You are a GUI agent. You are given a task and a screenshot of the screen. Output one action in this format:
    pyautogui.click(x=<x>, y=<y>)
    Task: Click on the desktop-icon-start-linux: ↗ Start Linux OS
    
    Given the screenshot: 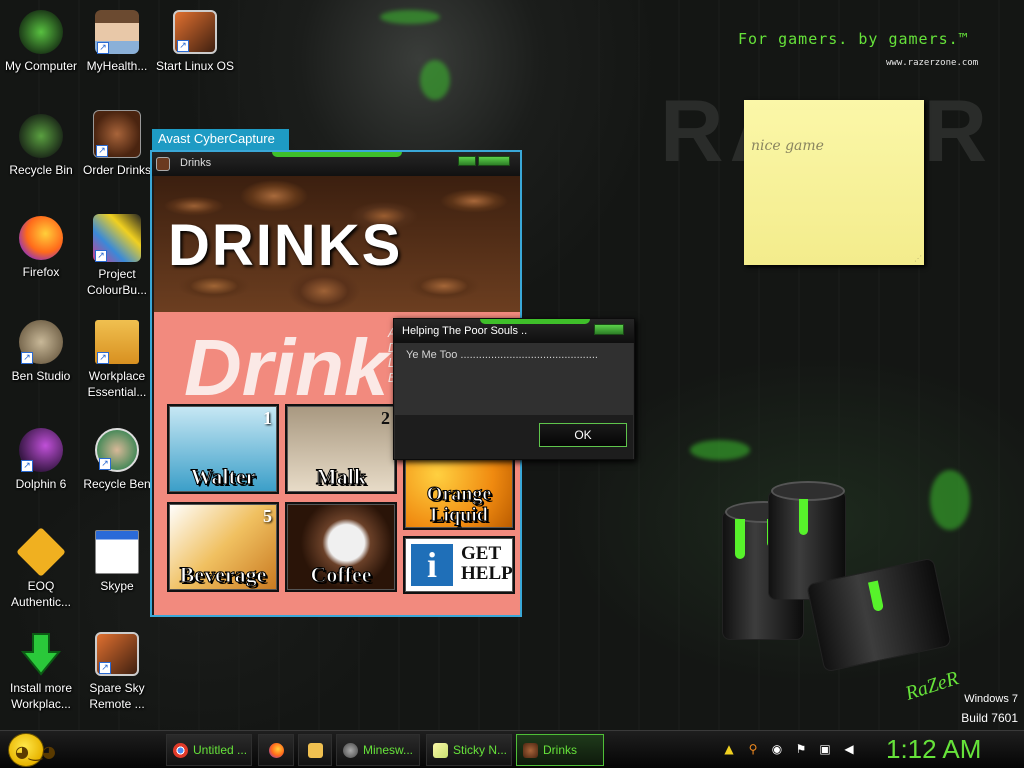 What is the action you would take?
    pyautogui.click(x=195, y=42)
    